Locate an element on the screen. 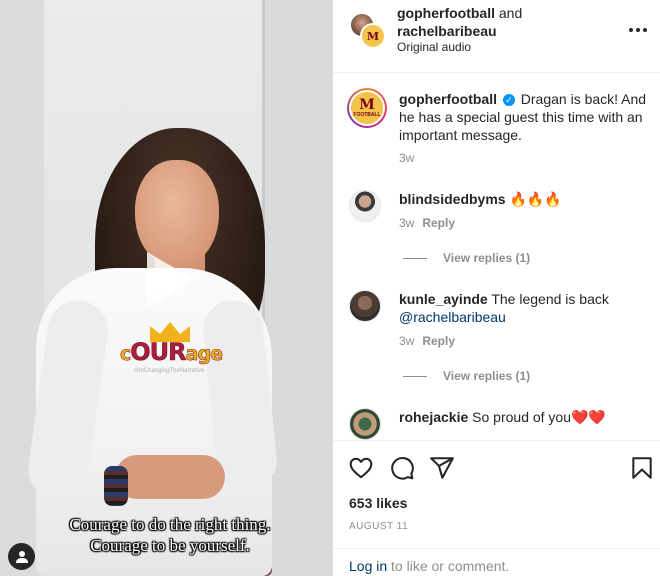 This screenshot has height=576, width=660. background-wall-right is located at coordinates (298, 288).